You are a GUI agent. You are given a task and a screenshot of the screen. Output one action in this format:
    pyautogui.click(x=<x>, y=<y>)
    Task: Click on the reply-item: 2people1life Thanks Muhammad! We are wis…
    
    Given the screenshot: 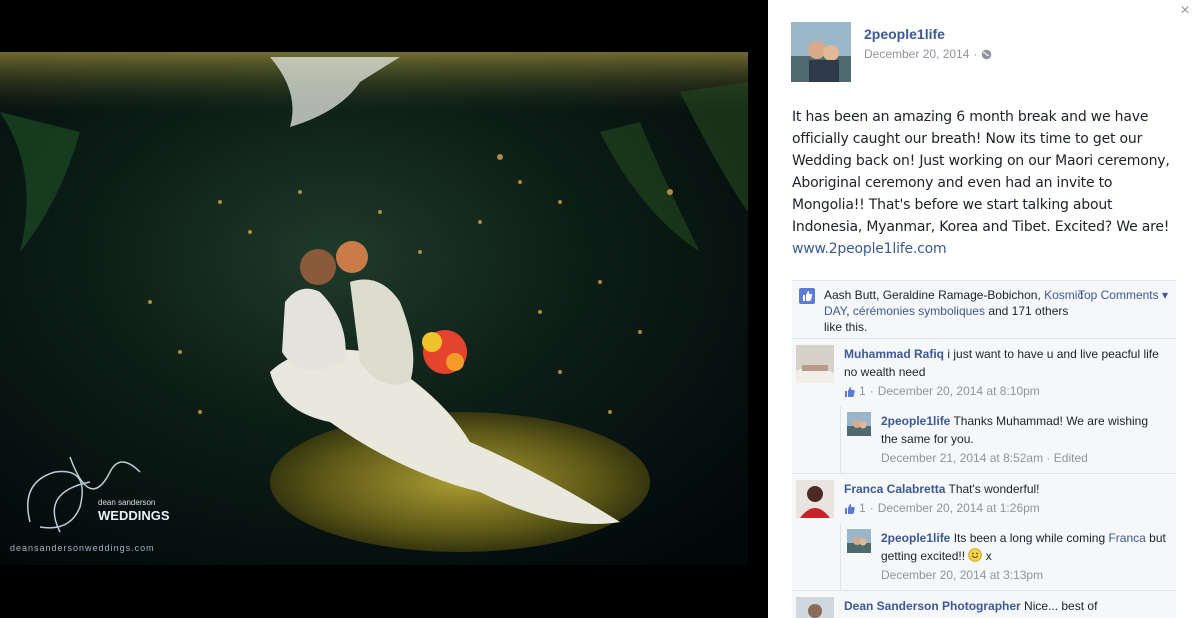 What is the action you would take?
    pyautogui.click(x=1008, y=439)
    